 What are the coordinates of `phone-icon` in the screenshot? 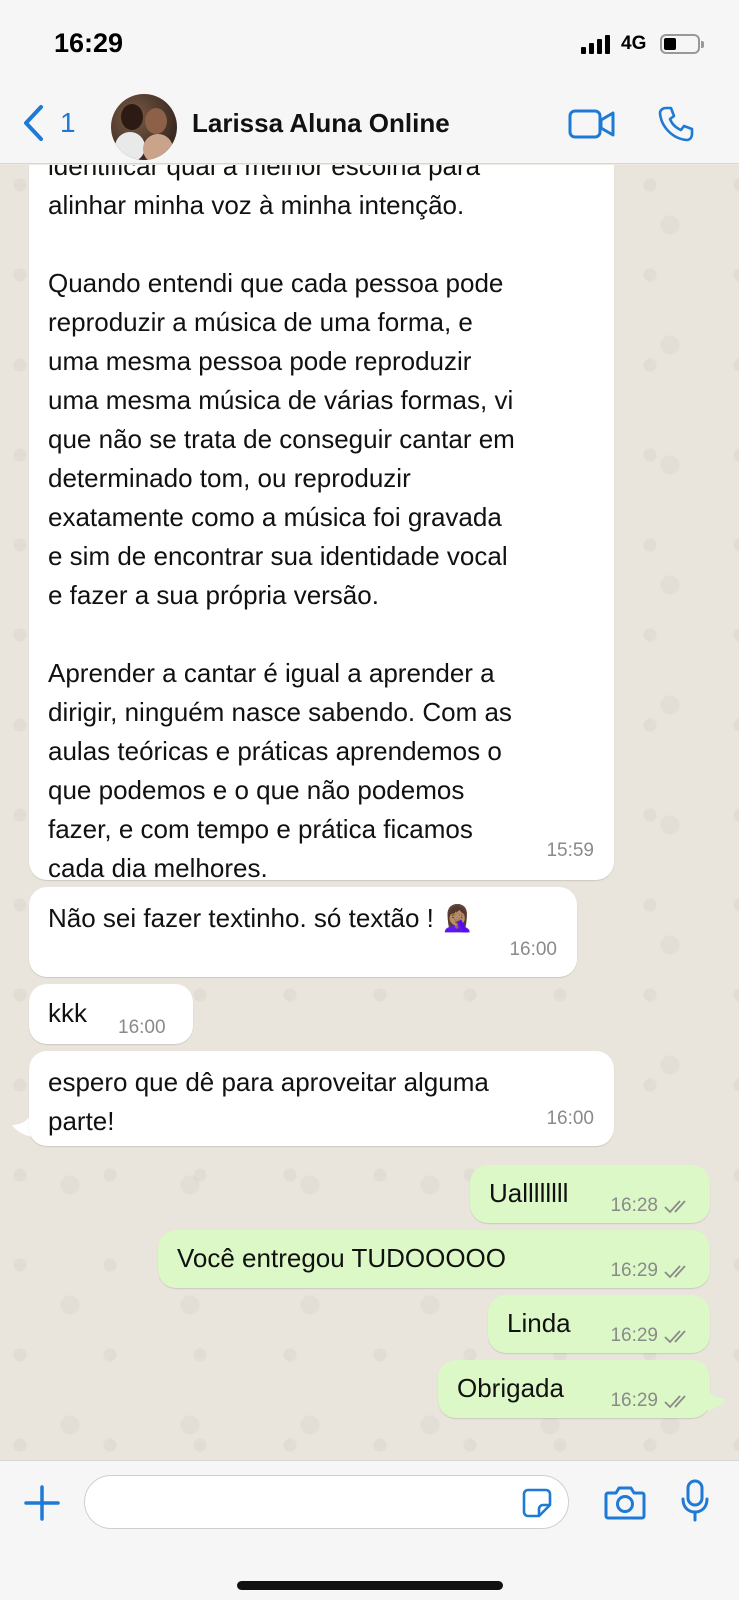 It's located at (676, 124).